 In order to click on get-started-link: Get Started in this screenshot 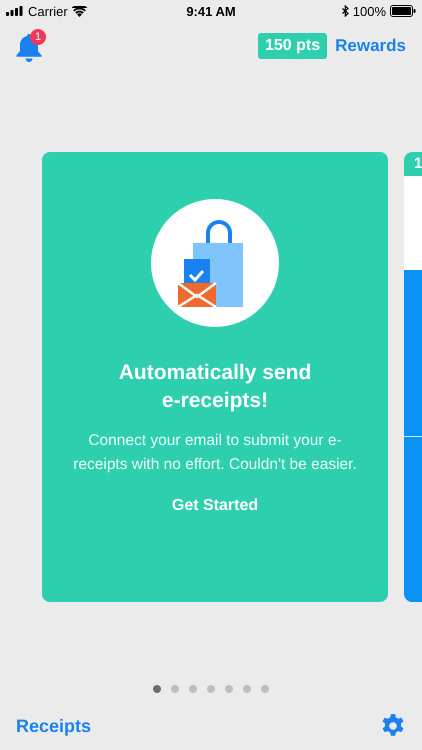, I will do `click(215, 506)`.